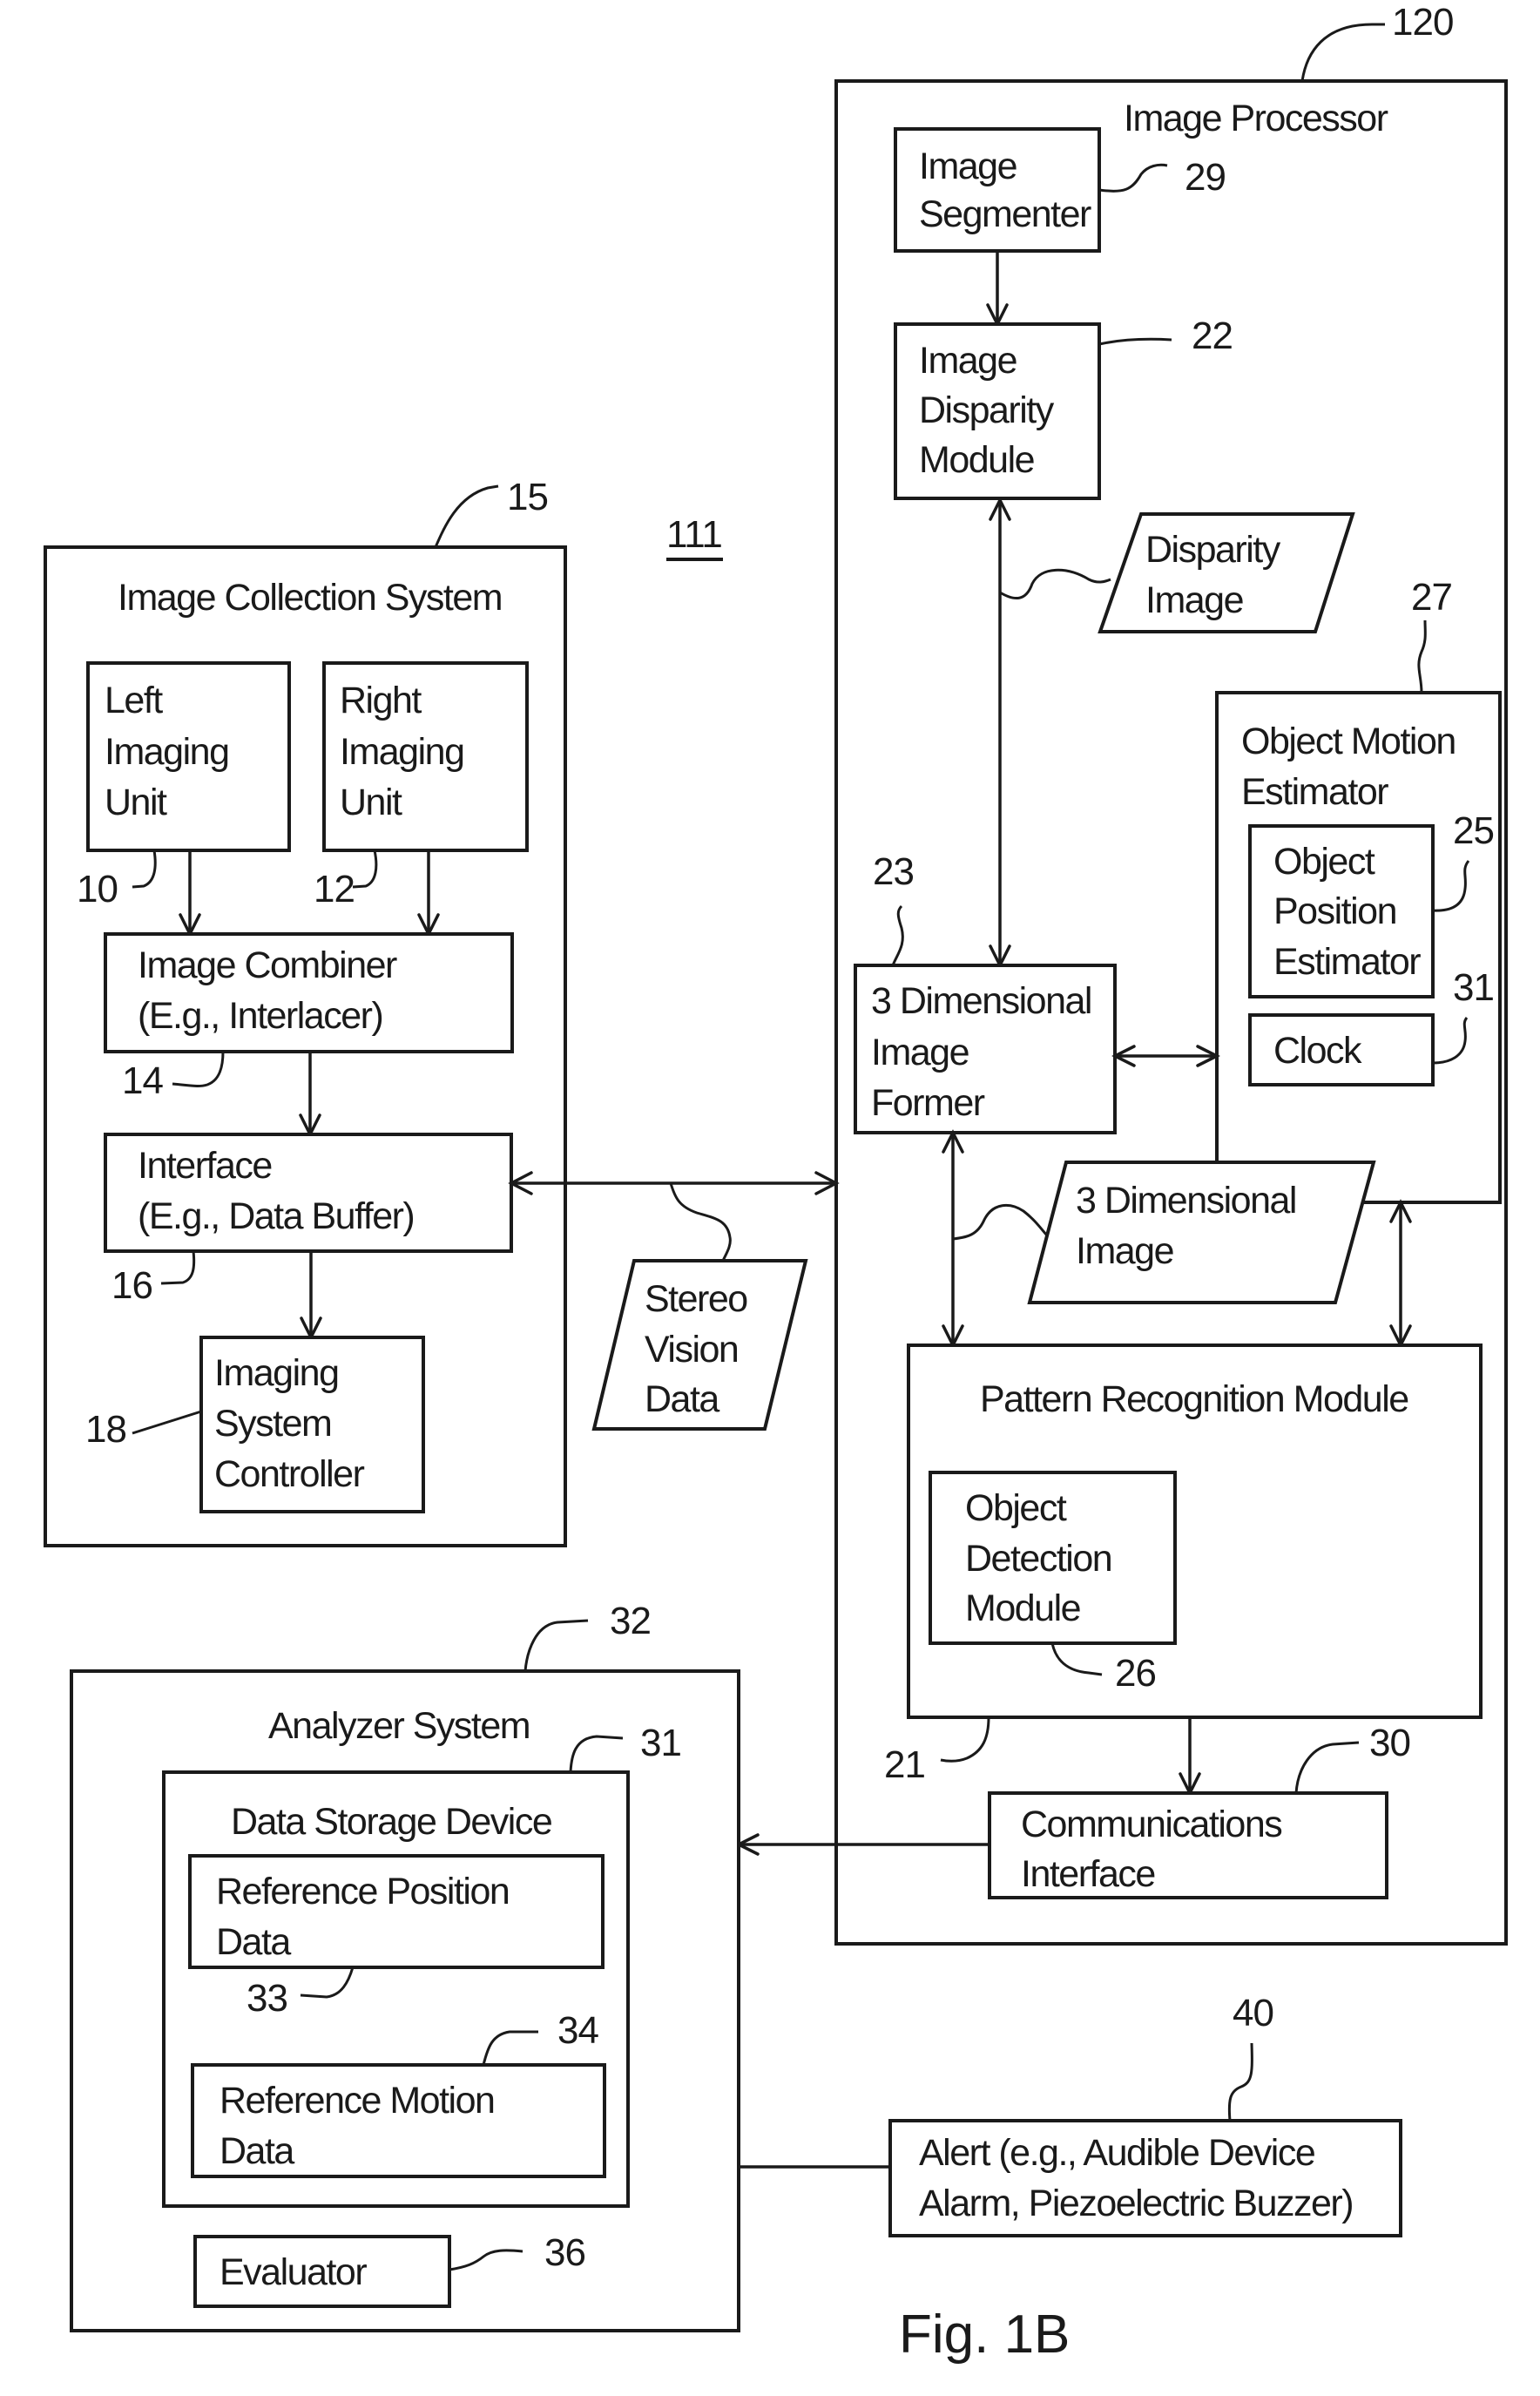 Image resolution: width=1540 pixels, height=2396 pixels. What do you see at coordinates (272, 1424) in the screenshot?
I see `controller-line2: System` at bounding box center [272, 1424].